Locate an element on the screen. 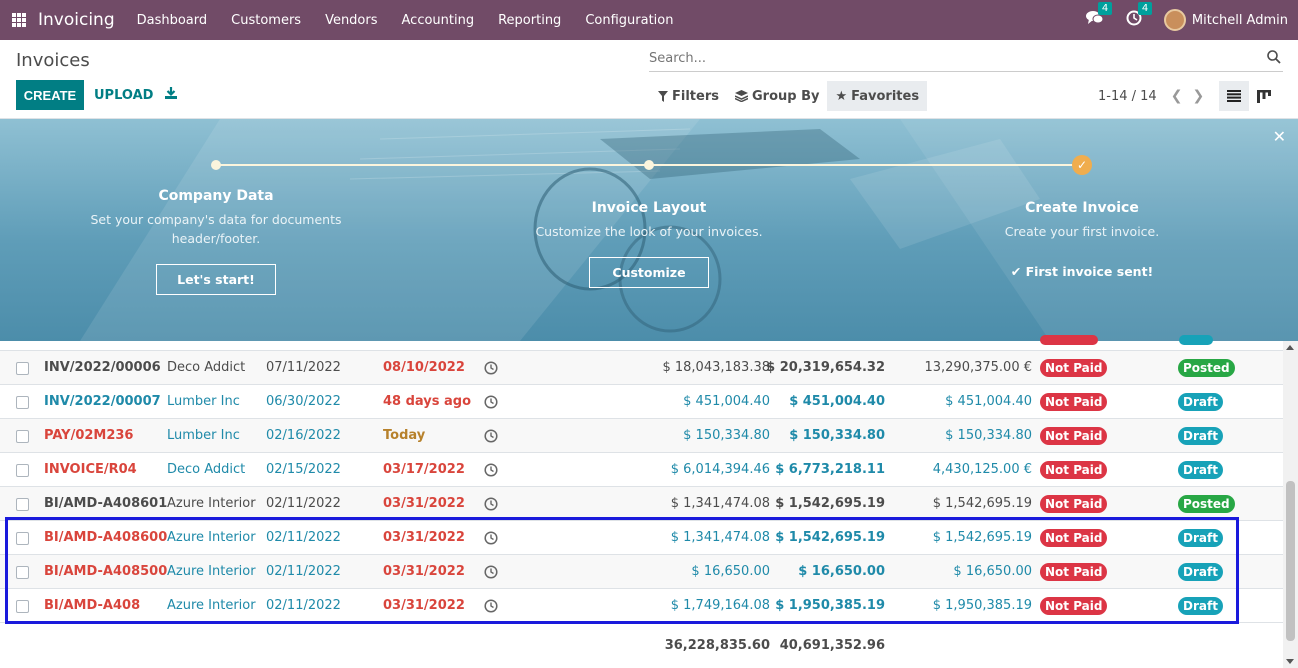 This screenshot has width=1298, height=668. total-amount: $ 150,334.80 is located at coordinates (837, 435).